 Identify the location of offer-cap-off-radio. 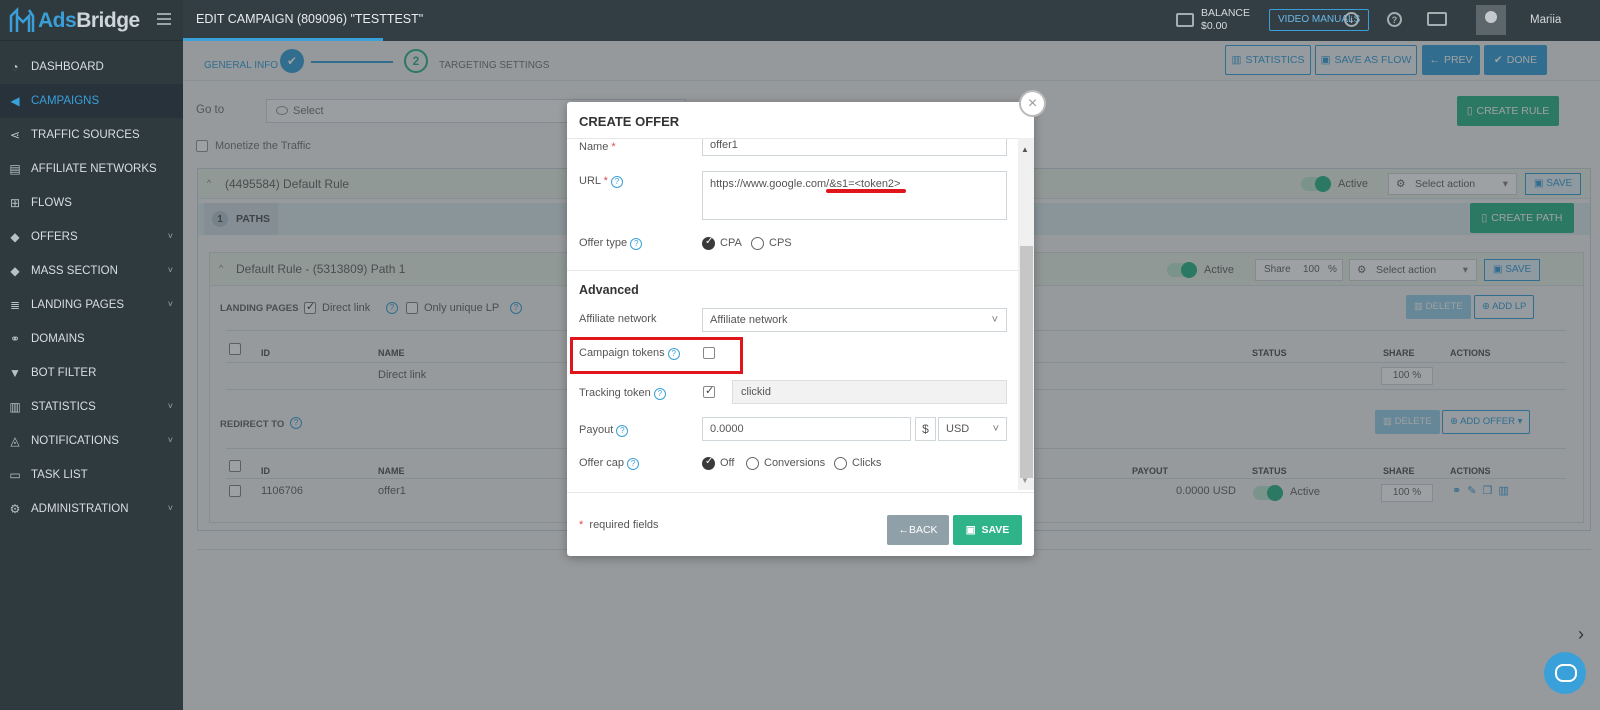
(708, 463).